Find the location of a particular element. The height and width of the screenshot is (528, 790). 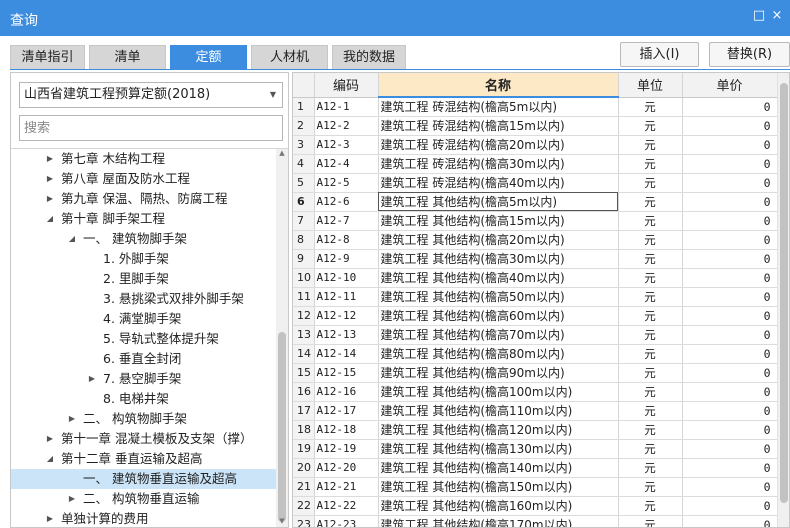

table-row: 17 A12-17 建筑工程 其他结构(檐高110m以内) 元 0 is located at coordinates (535, 411).